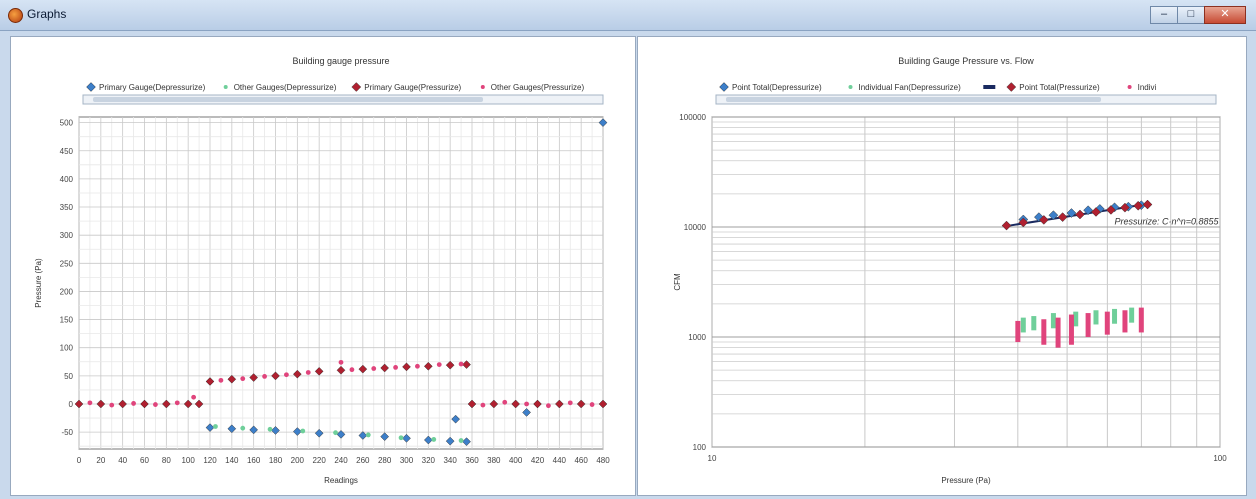 This screenshot has height=499, width=1256. What do you see at coordinates (1059, 87) in the screenshot?
I see `legend-label: Point Total(Pressurize)` at bounding box center [1059, 87].